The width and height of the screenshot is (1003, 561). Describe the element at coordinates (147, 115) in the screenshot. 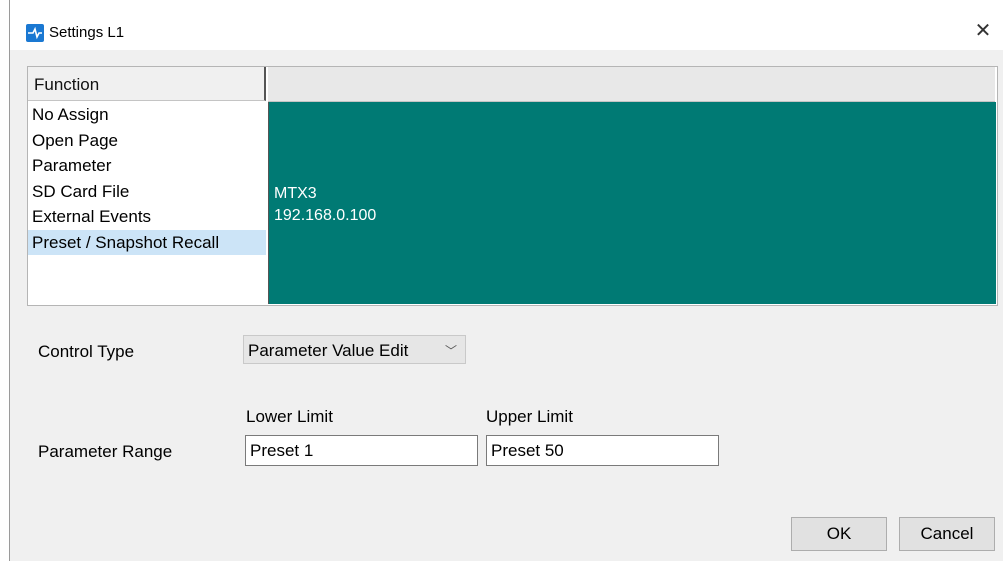

I see `function-item-no-assign: No Assign` at that location.